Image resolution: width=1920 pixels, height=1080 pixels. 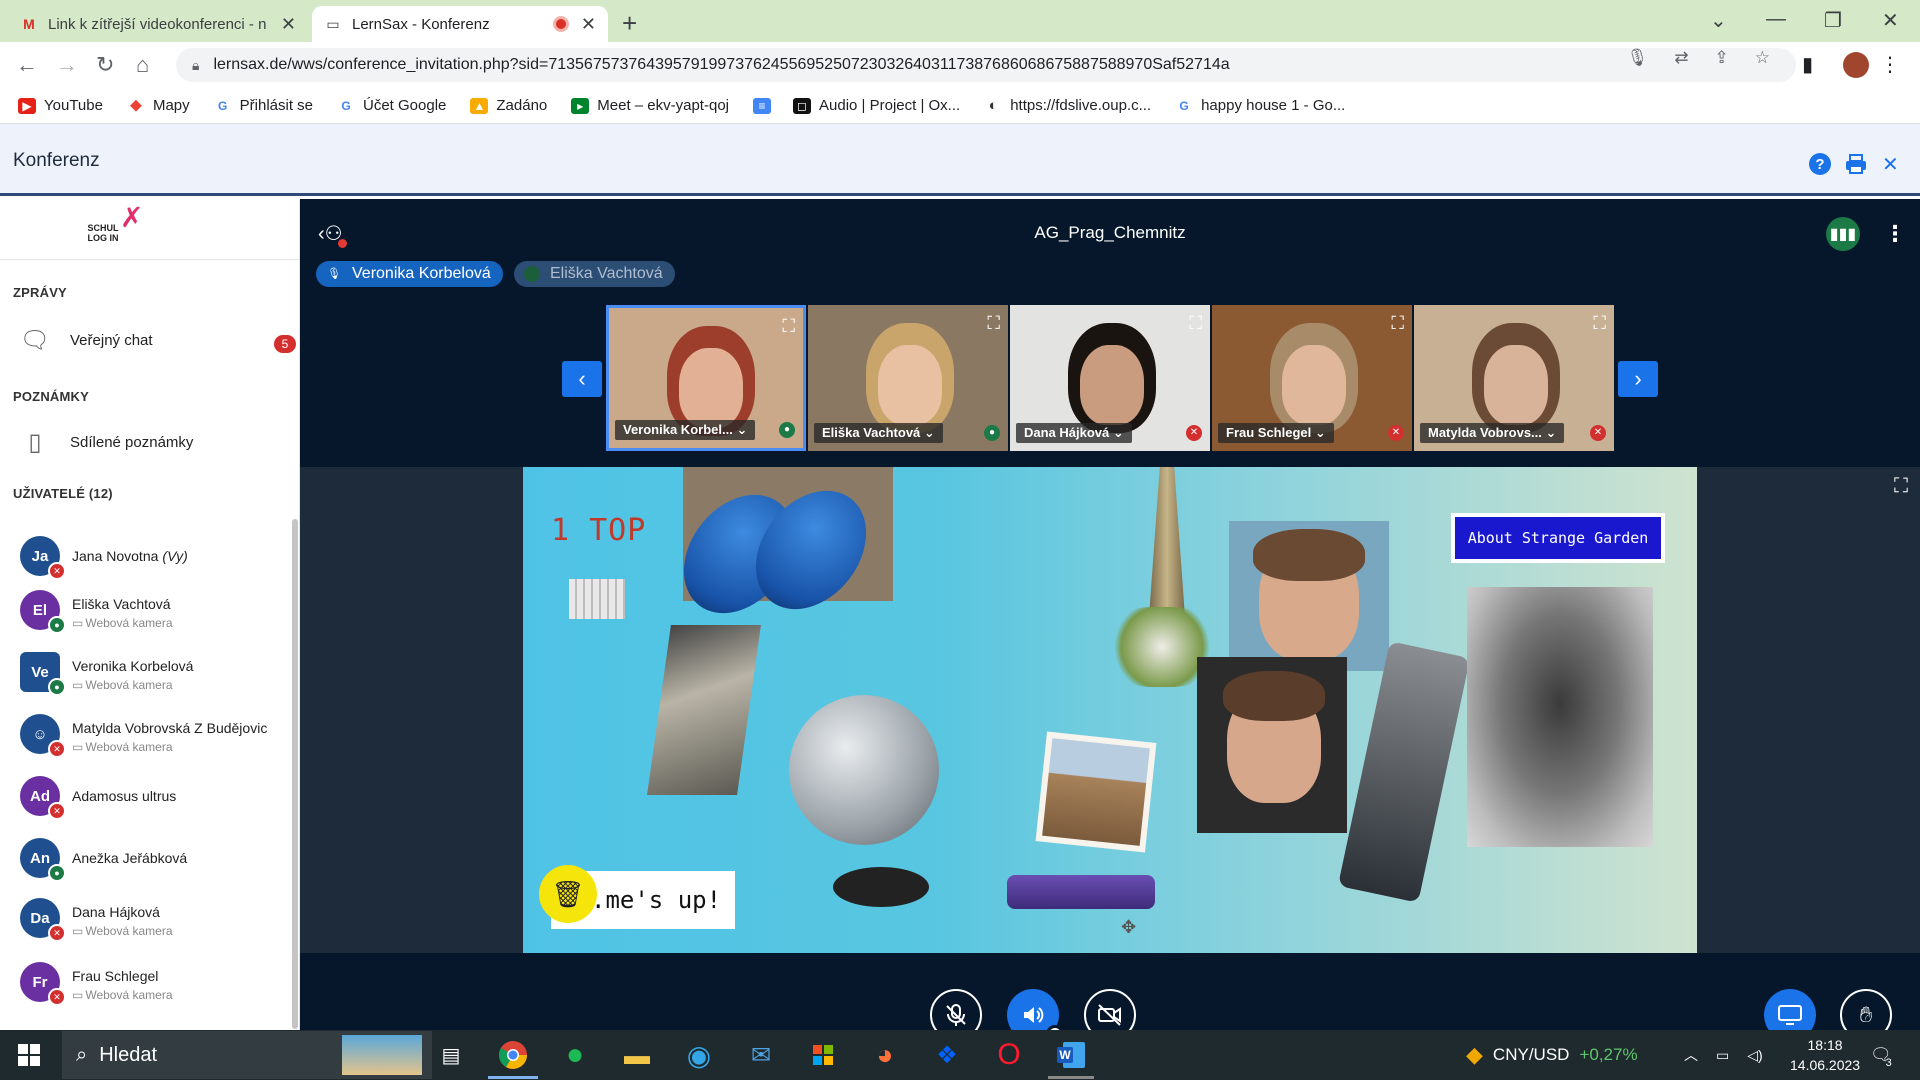 I want to click on tab-search-icon: ⌄, so click(x=1718, y=20).